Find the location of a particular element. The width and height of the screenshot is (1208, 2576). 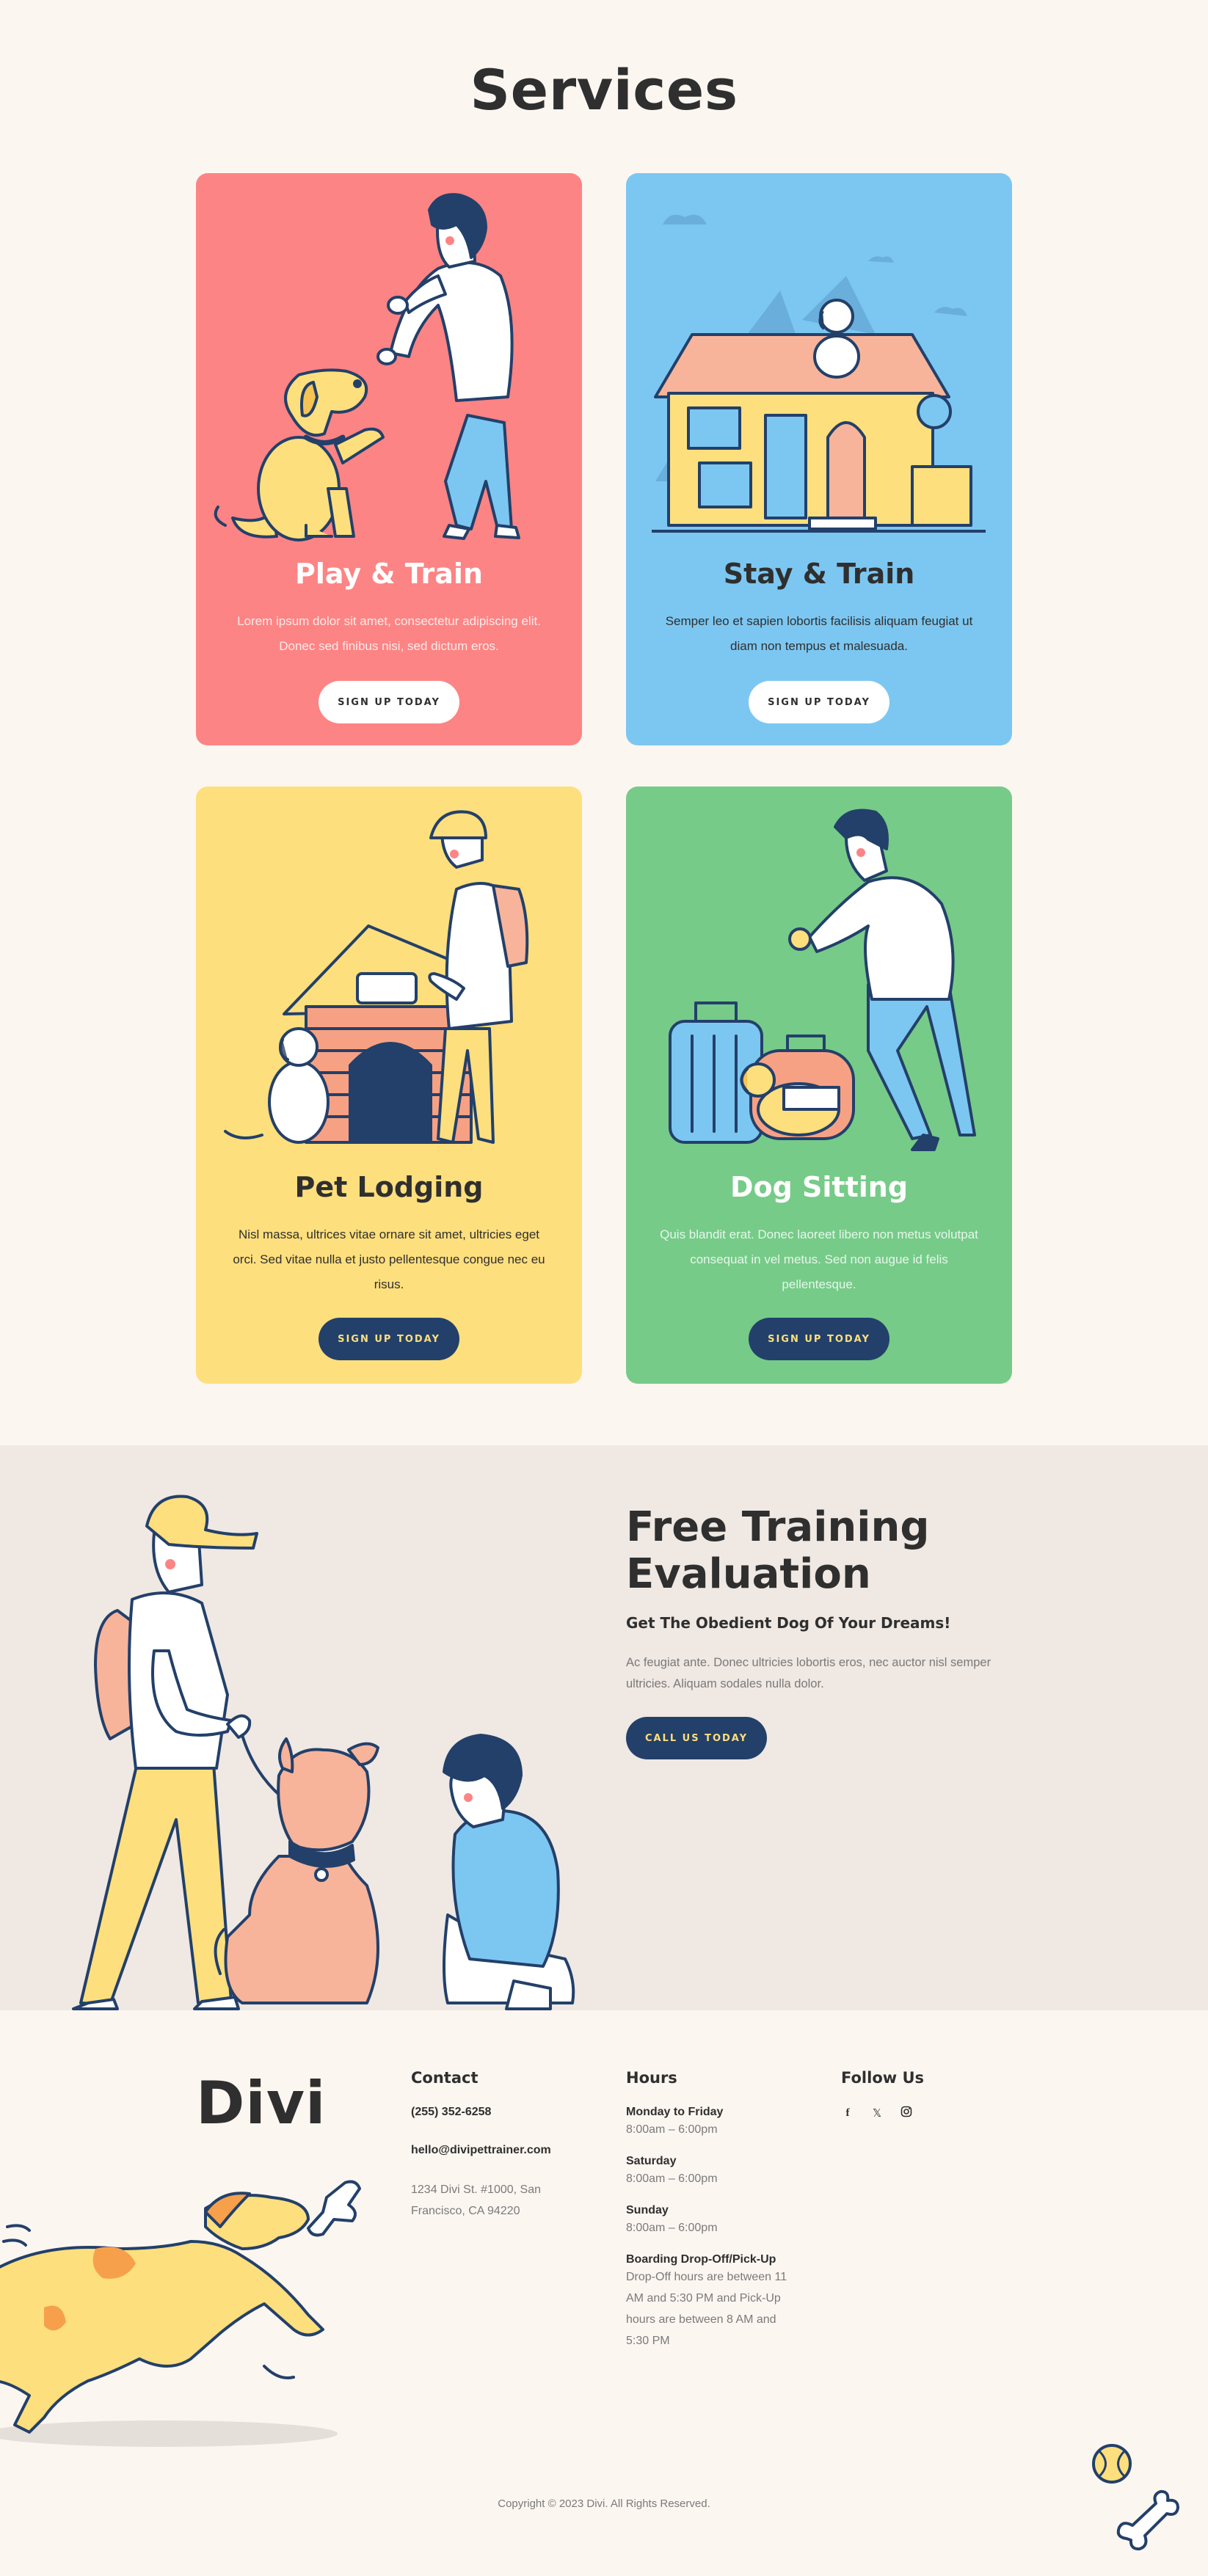

card-title: Pet Lodging is located at coordinates (389, 1187).